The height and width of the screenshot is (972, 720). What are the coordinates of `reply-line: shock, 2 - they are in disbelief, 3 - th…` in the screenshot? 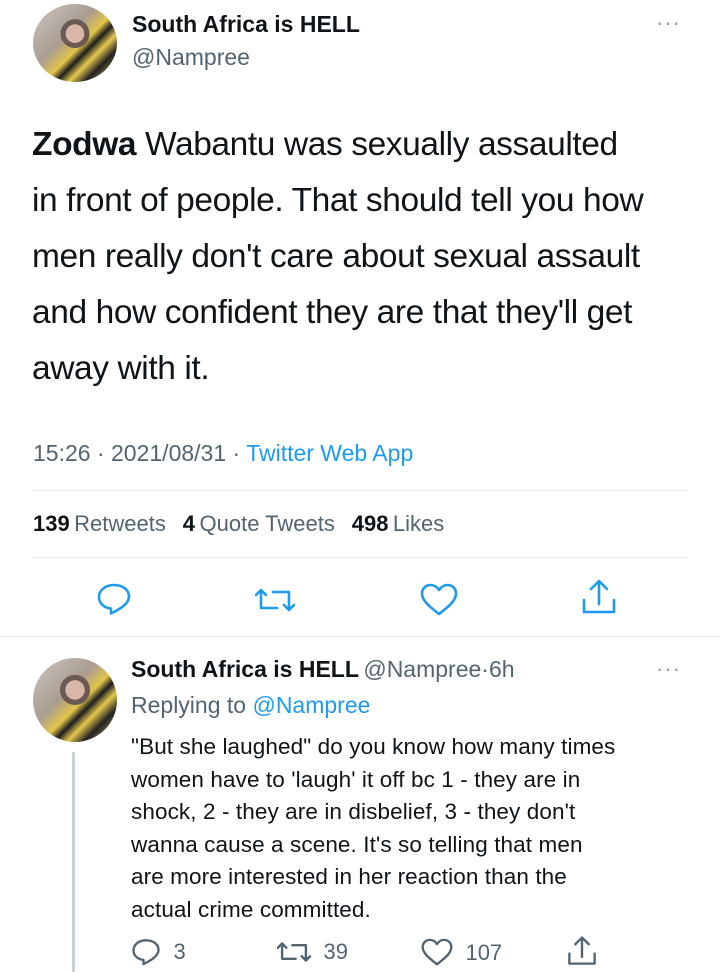 It's located at (353, 811).